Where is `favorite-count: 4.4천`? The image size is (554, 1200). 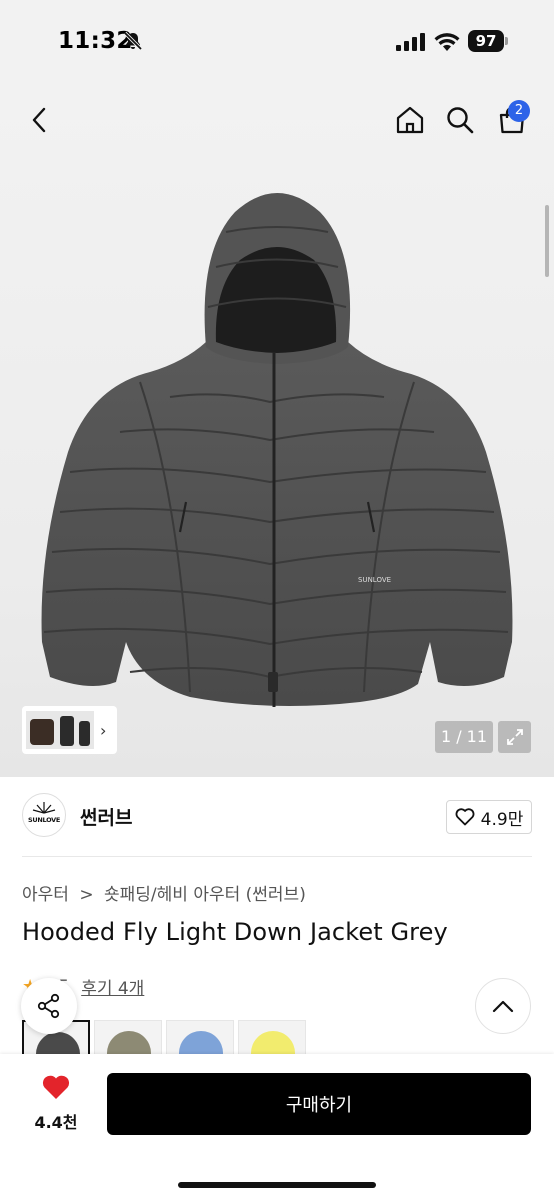 favorite-count: 4.4천 is located at coordinates (56, 1122).